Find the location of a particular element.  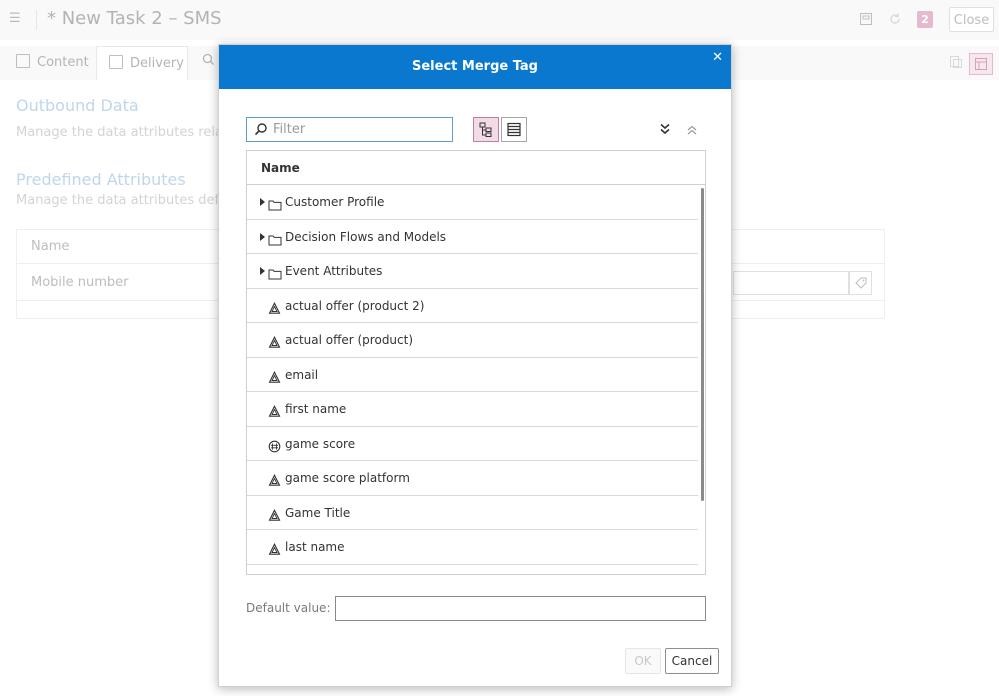

tree-item-label: Customer Profile is located at coordinates (335, 202).